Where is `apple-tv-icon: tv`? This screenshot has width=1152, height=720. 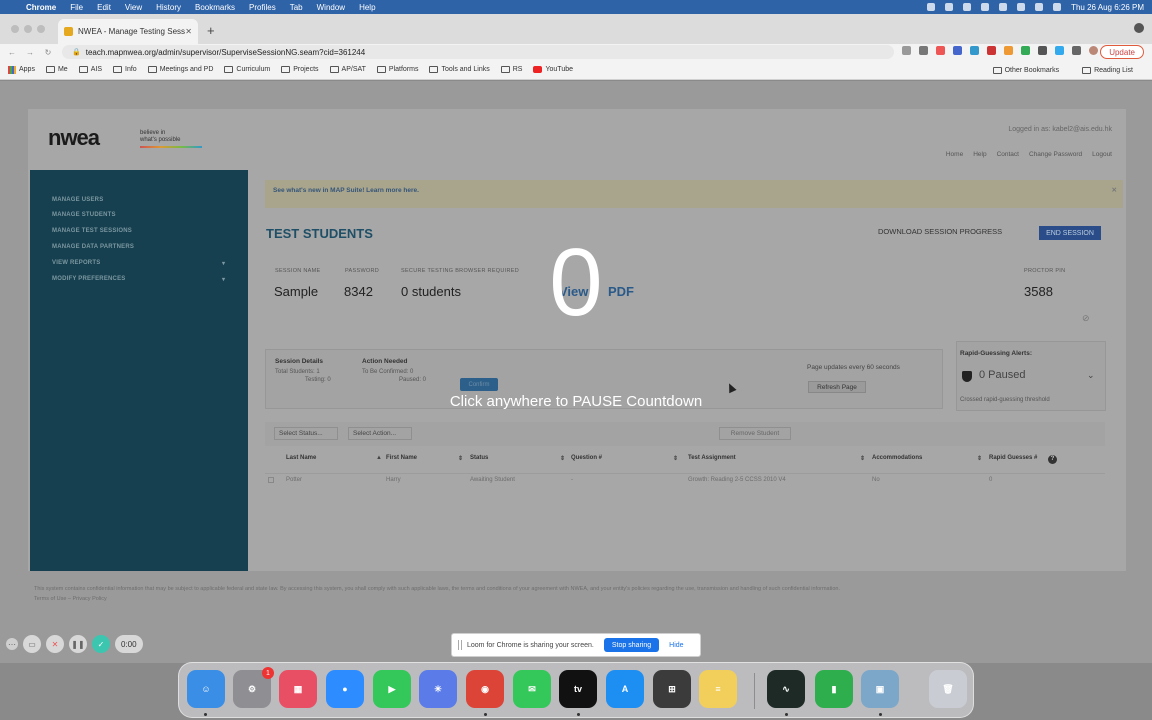
apple-tv-icon: tv is located at coordinates (578, 689).